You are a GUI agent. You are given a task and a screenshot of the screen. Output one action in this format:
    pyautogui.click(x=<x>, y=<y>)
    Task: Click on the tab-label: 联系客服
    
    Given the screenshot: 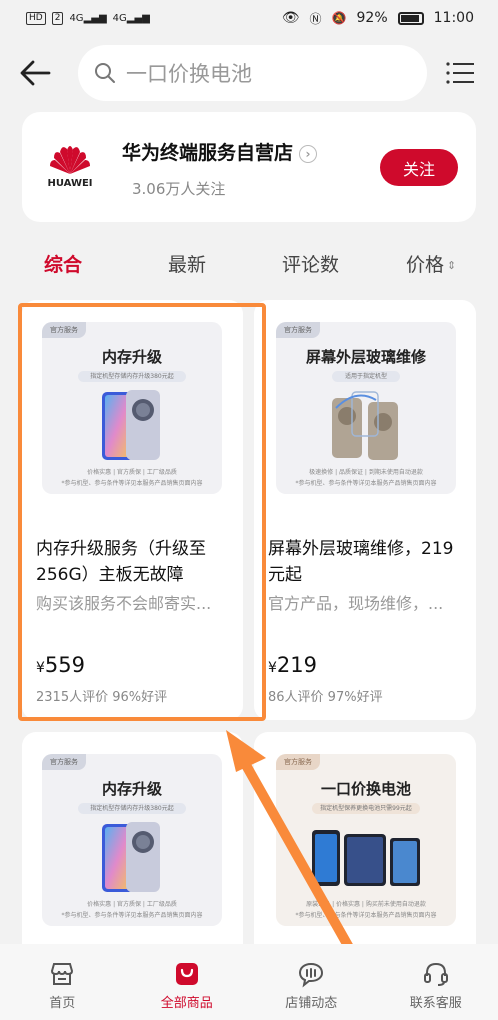 What is the action you would take?
    pyautogui.click(x=435, y=1003)
    